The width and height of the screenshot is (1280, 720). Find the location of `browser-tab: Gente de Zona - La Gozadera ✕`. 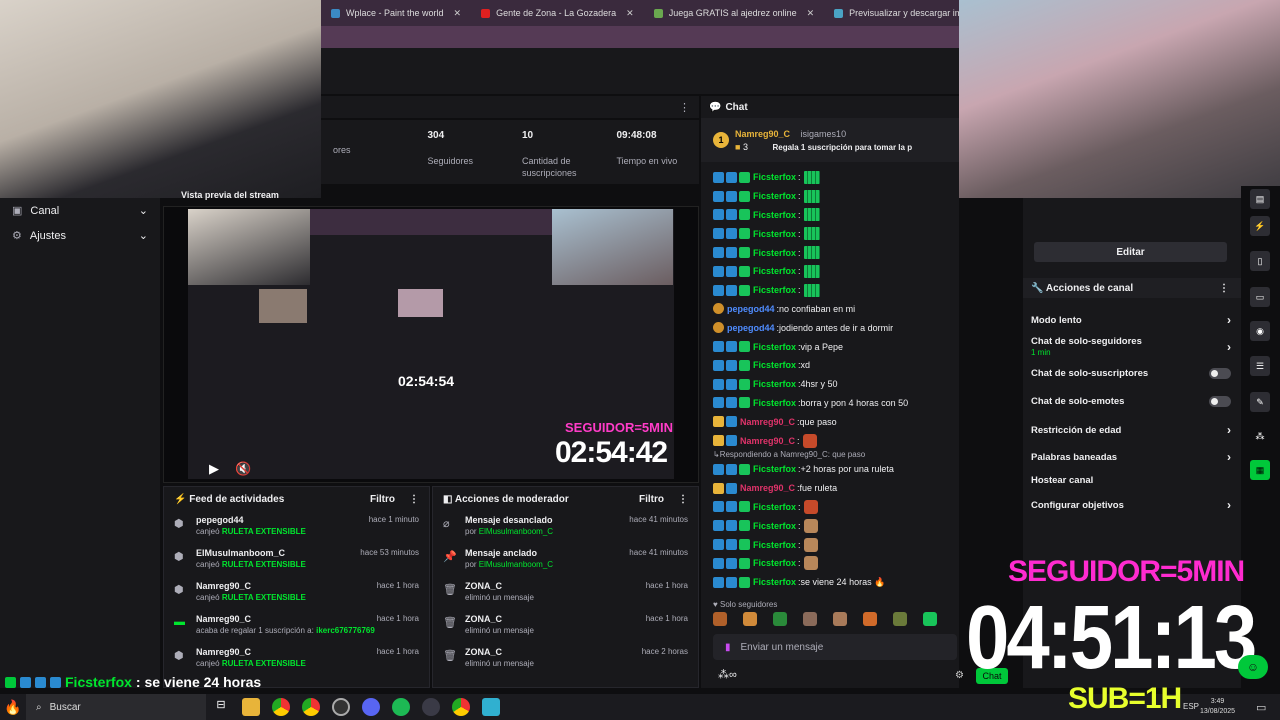

browser-tab: Gente de Zona - La Gozadera ✕ is located at coordinates (557, 13).